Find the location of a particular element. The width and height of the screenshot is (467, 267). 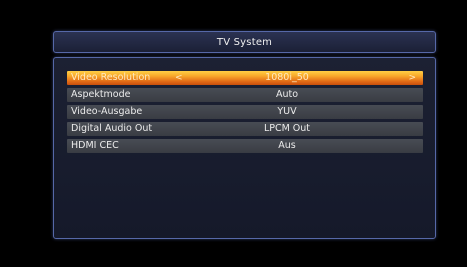

setting-row-video-resolution: Video Resolution < 1080i_50 > is located at coordinates (245, 78).